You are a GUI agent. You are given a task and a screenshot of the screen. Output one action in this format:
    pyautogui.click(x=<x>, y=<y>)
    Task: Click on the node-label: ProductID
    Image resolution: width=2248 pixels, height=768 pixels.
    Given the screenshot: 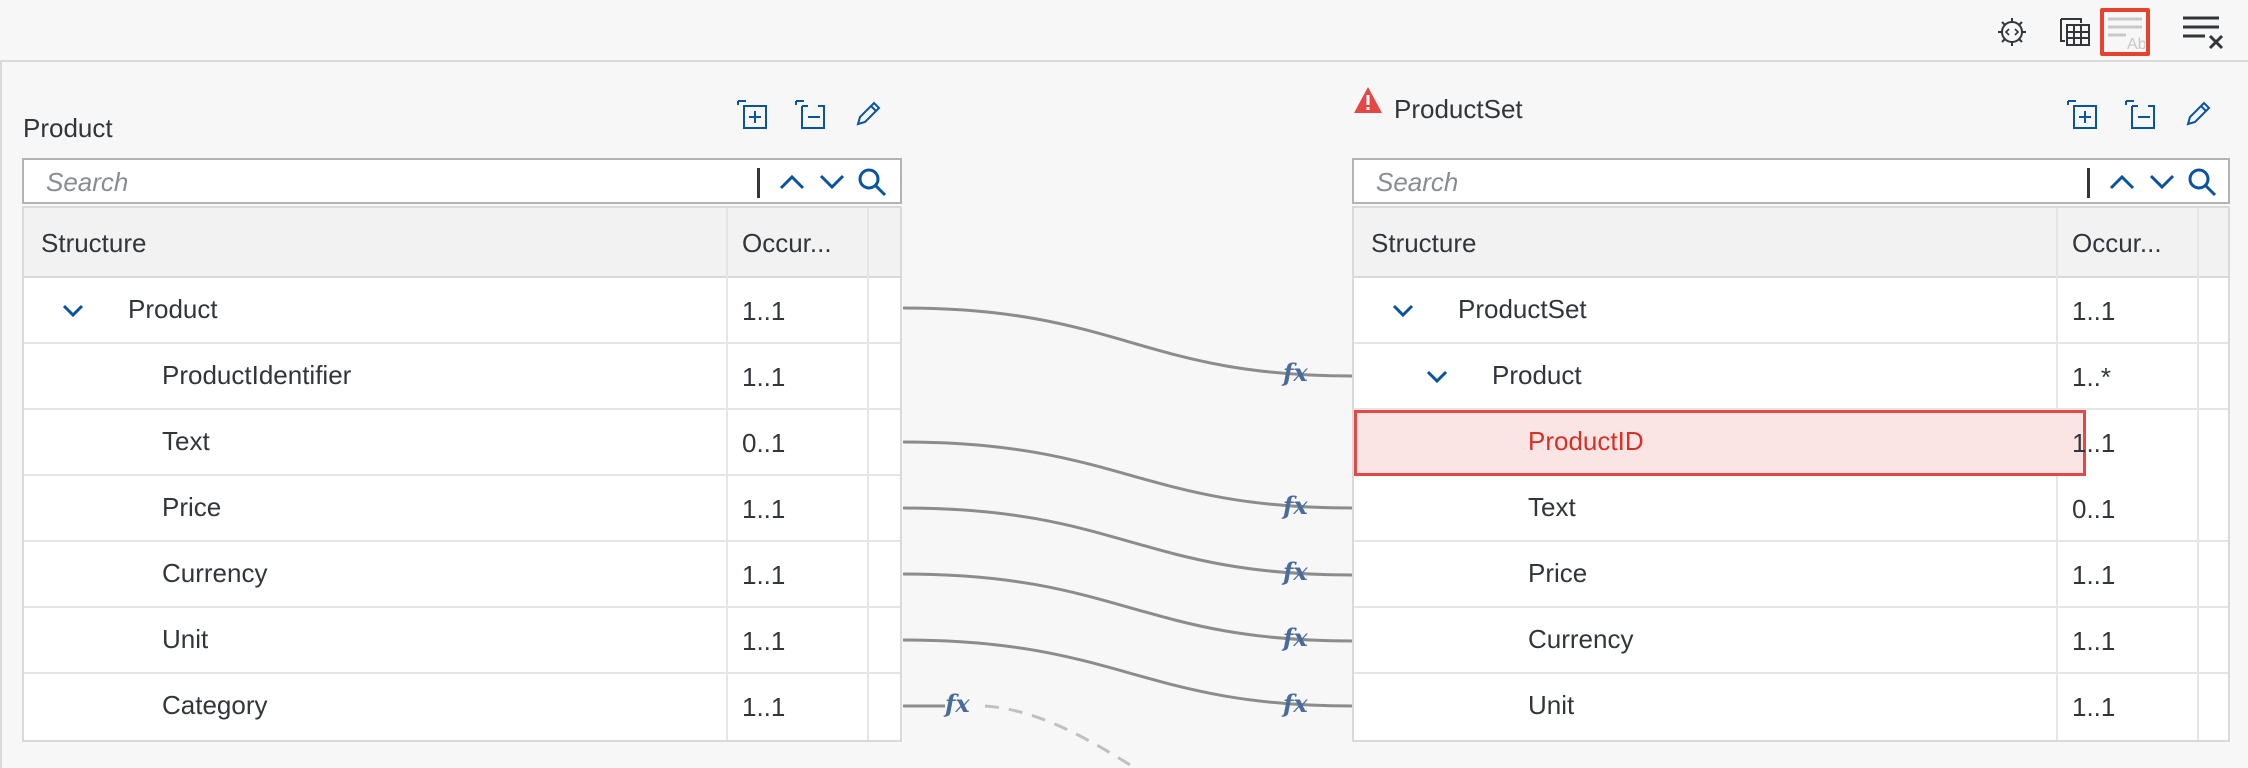 What is the action you would take?
    pyautogui.click(x=1586, y=441)
    